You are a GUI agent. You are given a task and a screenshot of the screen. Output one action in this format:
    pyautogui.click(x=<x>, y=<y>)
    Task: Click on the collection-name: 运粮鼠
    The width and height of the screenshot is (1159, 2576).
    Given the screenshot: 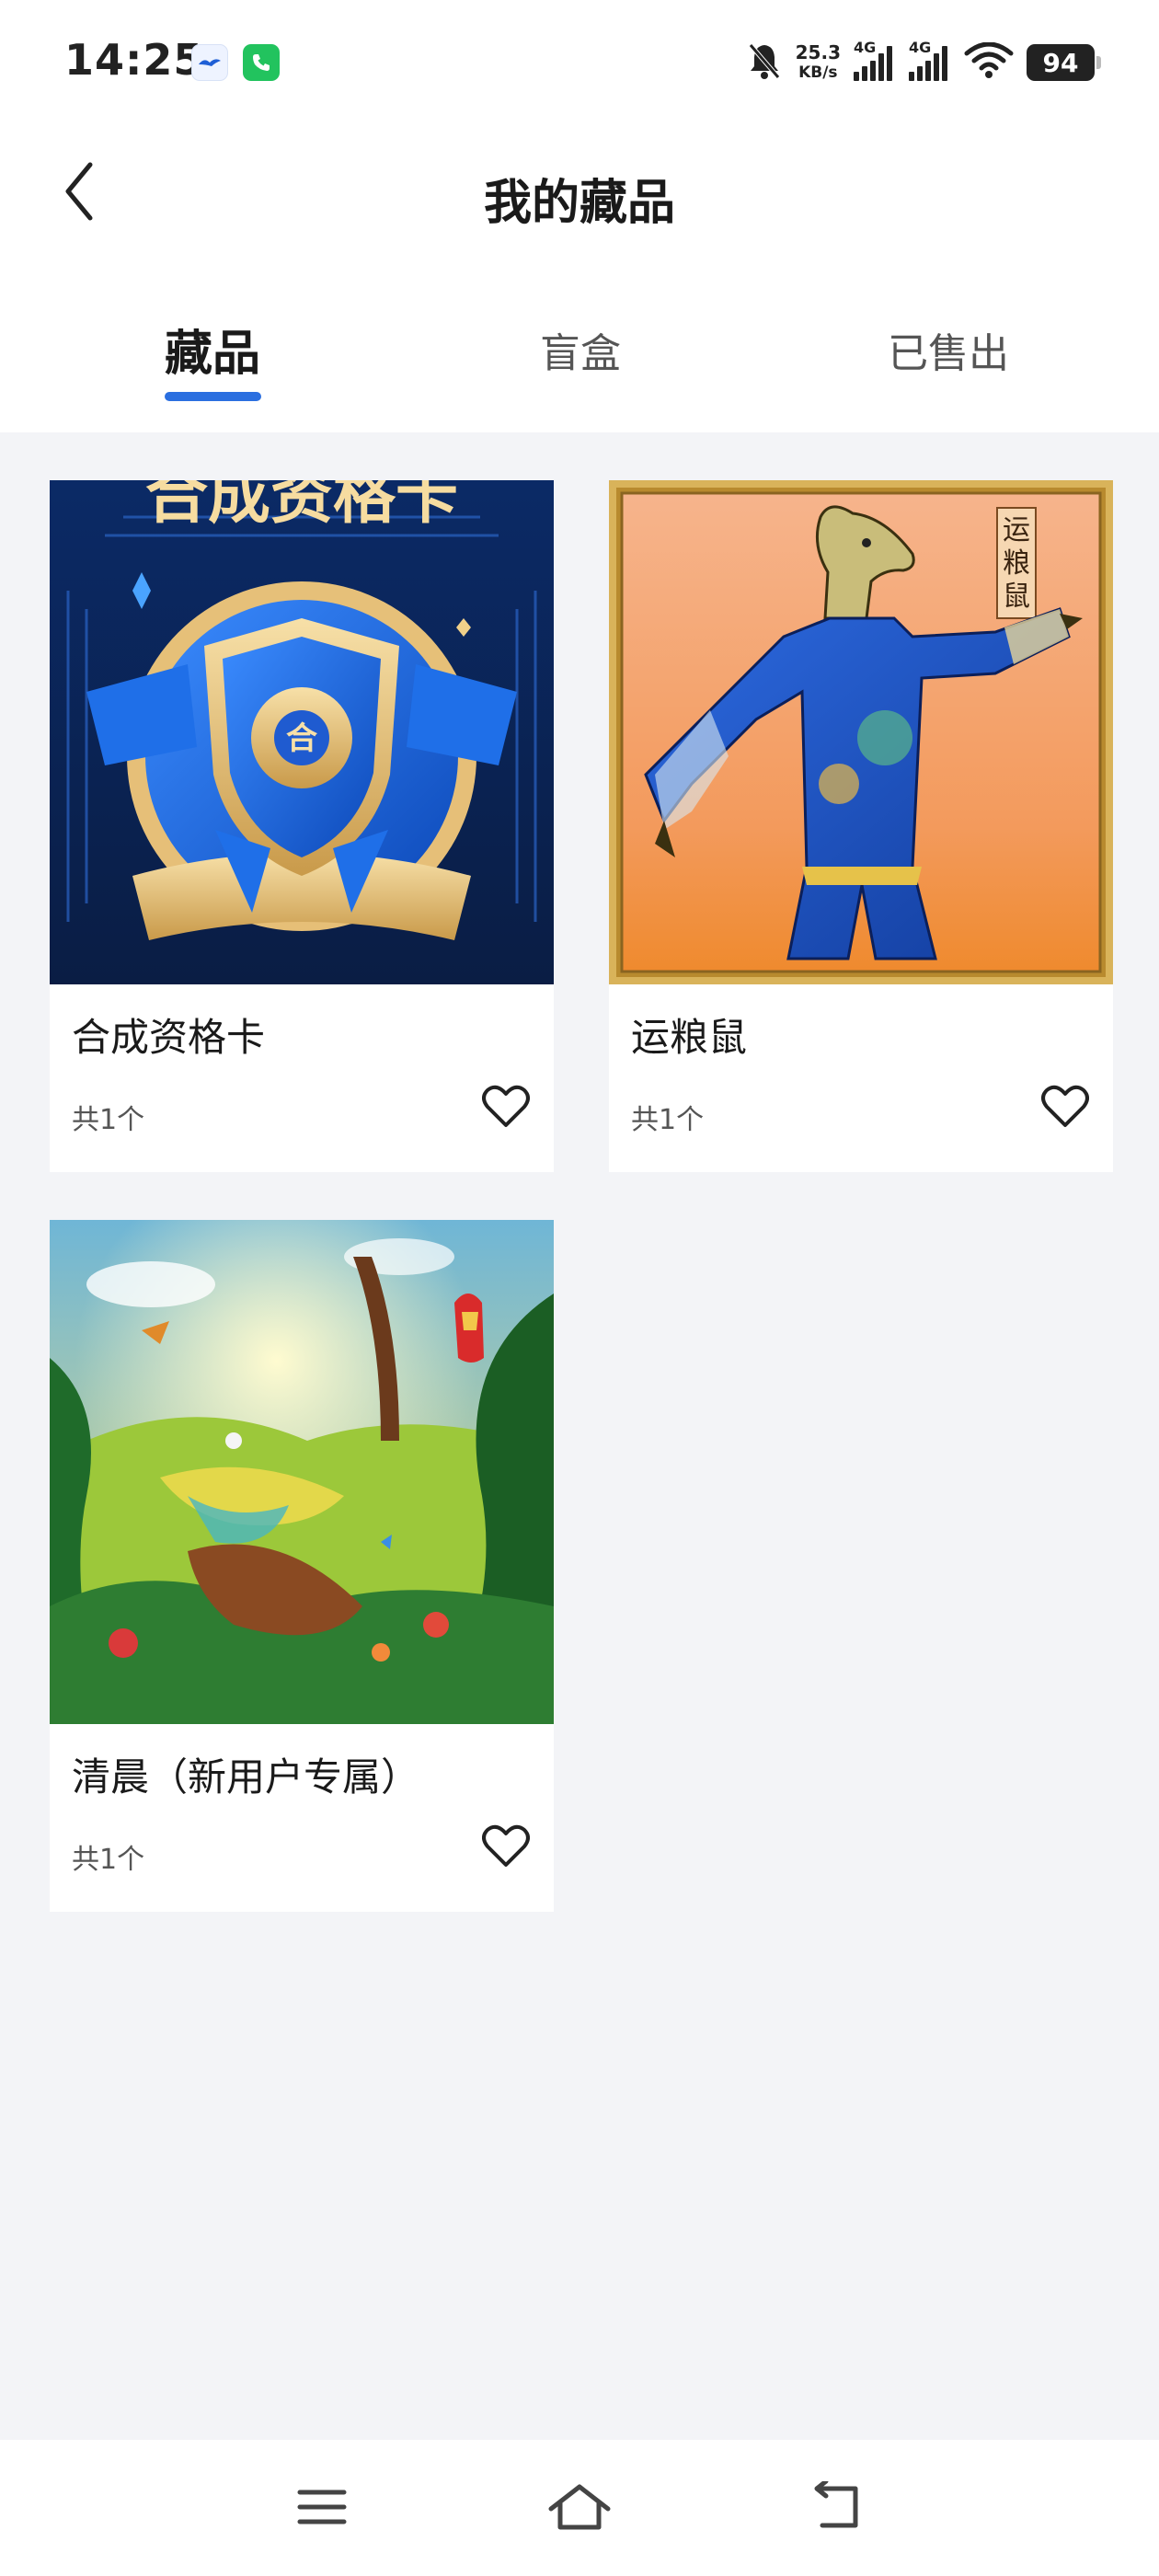 What is the action you would take?
    pyautogui.click(x=689, y=1037)
    